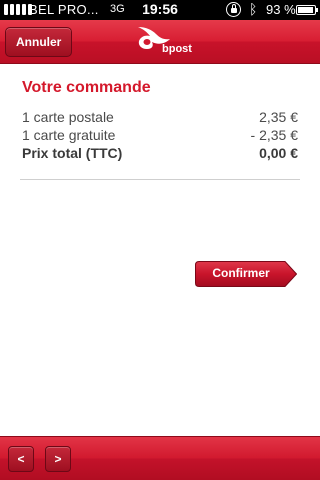  Describe the element at coordinates (160, 118) in the screenshot. I see `order-line: 1 carte postale 2,35 €` at that location.